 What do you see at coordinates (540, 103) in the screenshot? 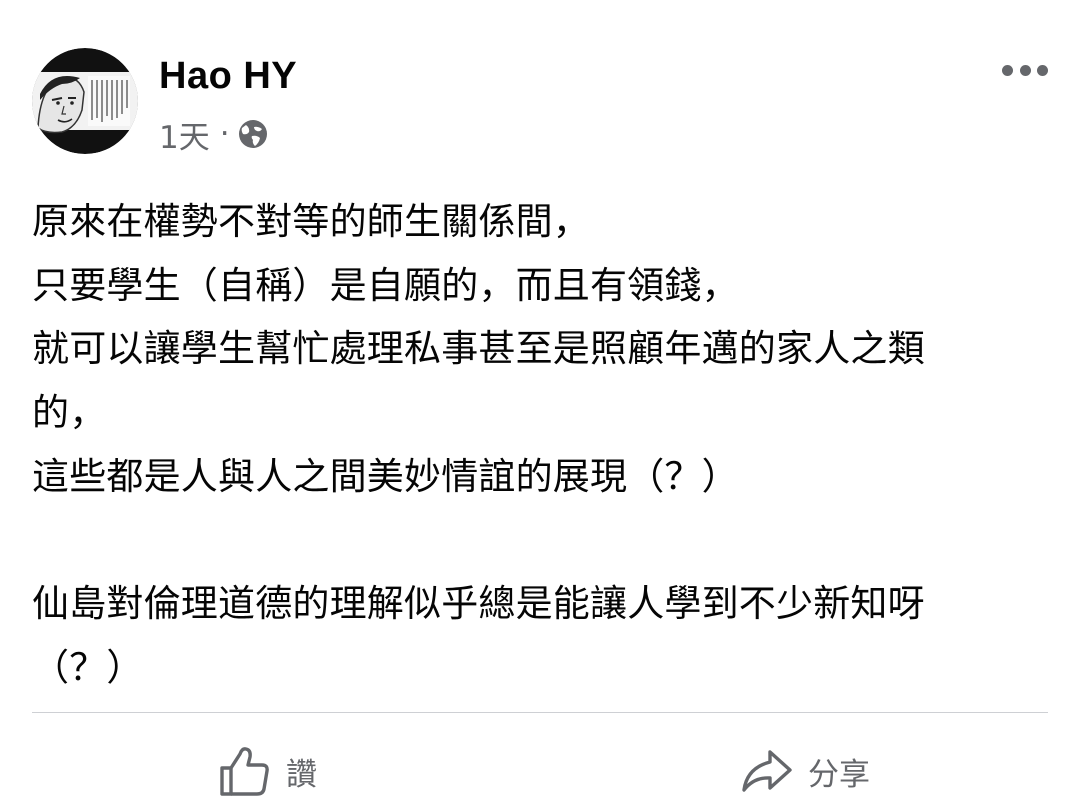
I see `post-header: Hao HY 1天 ·` at bounding box center [540, 103].